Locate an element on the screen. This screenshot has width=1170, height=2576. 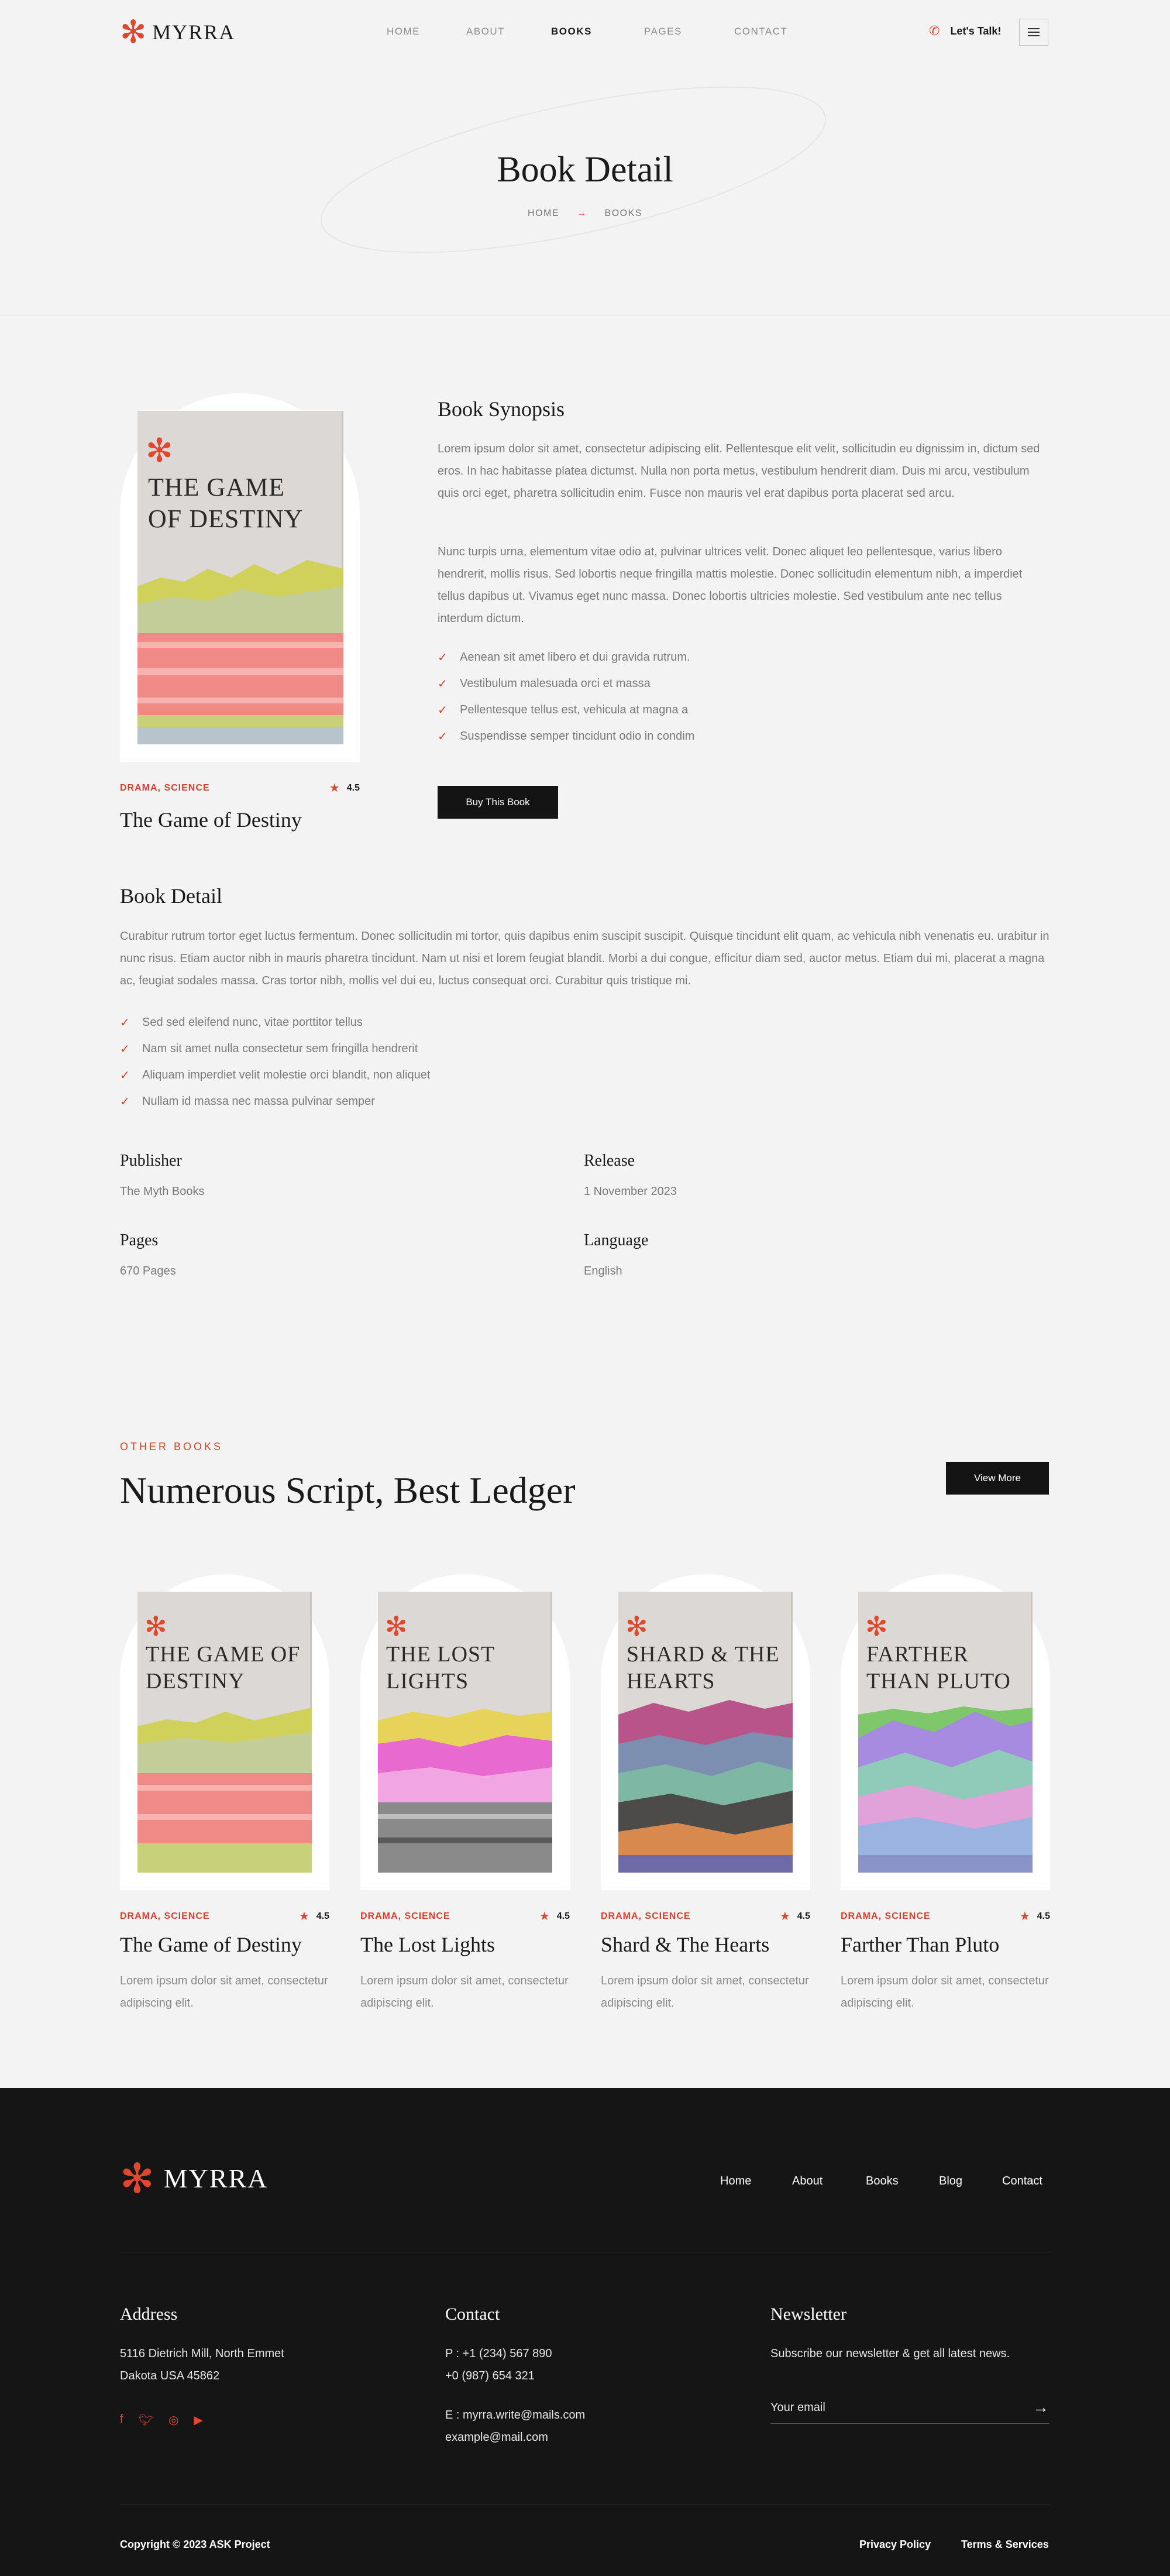
buy-book-button: Buy This Book is located at coordinates (498, 803).